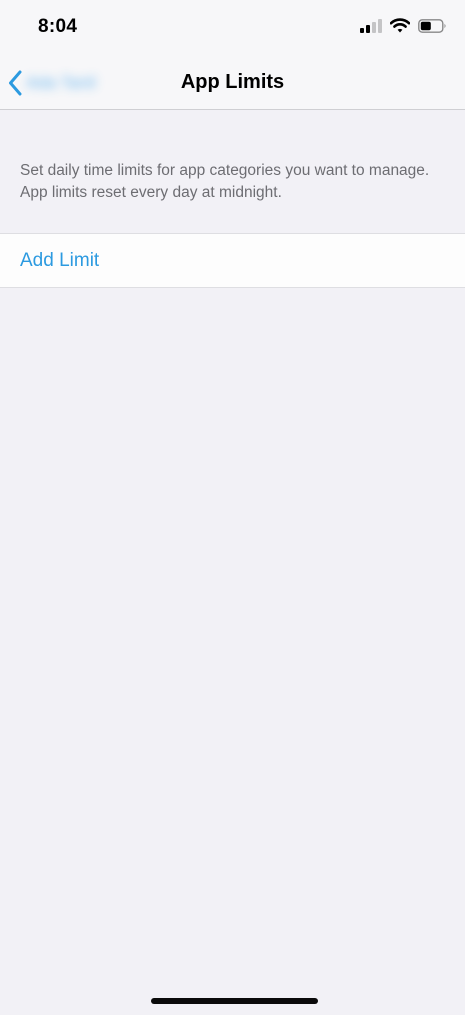  I want to click on add-limit-label: Add Limit, so click(60, 260).